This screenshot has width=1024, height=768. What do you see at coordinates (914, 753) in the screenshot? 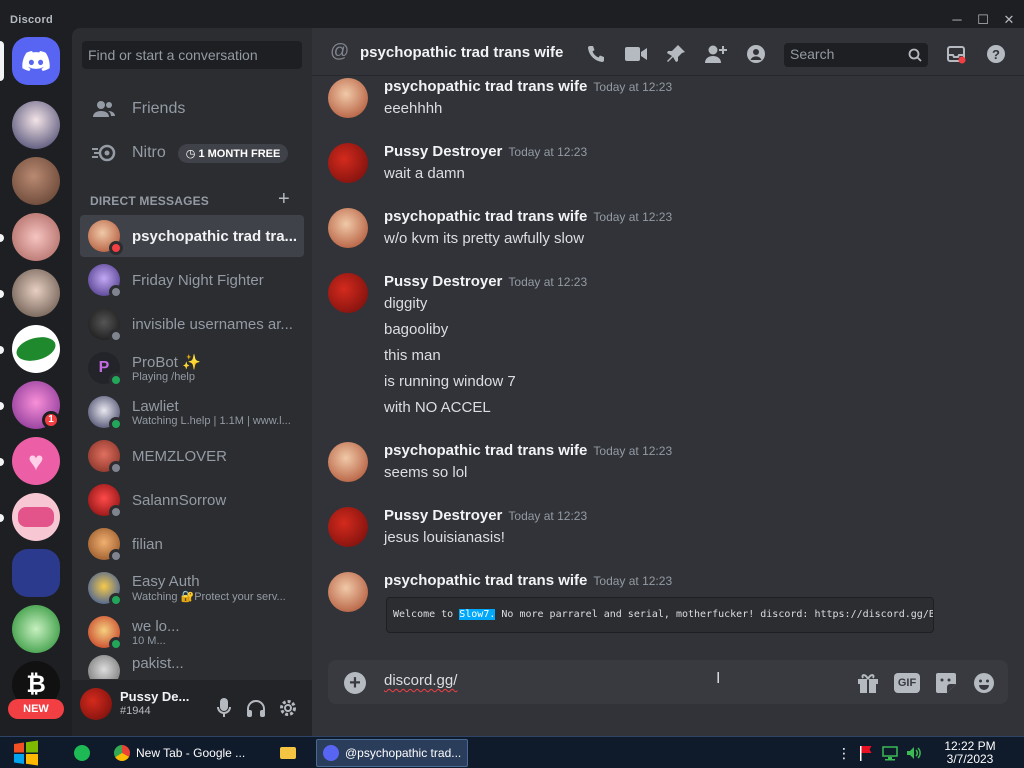
I see `volume-icon` at bounding box center [914, 753].